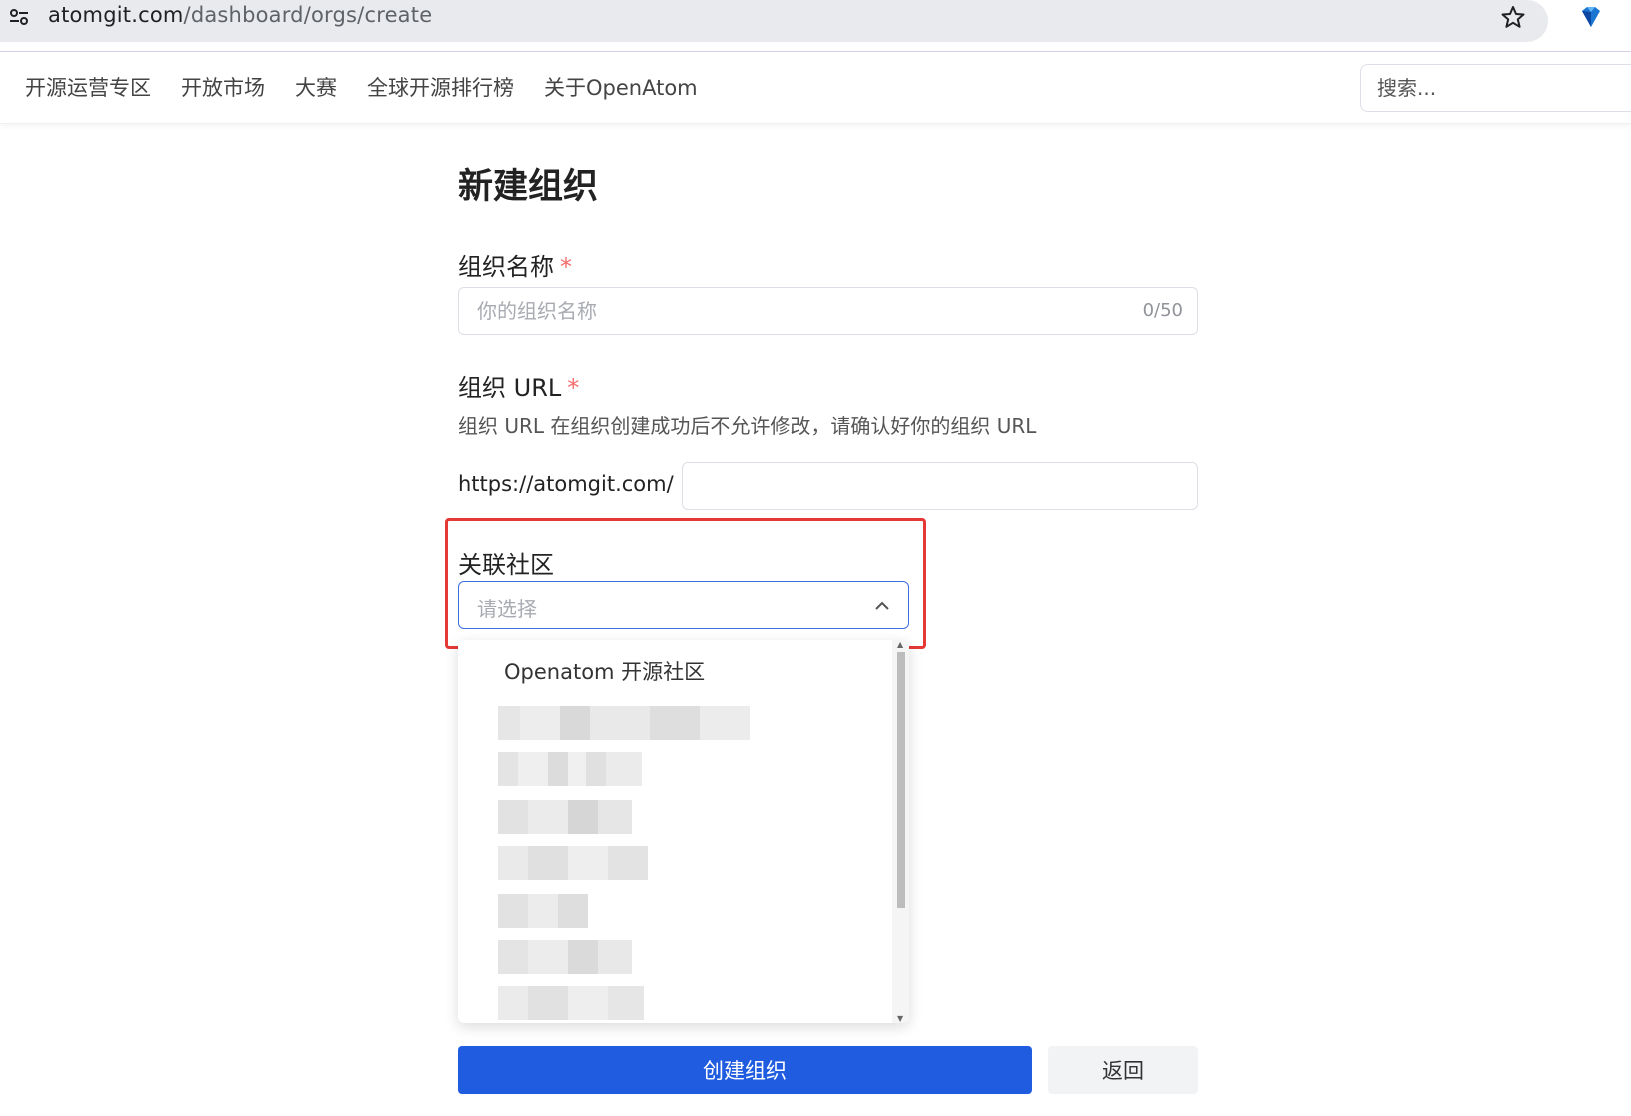 The width and height of the screenshot is (1631, 1116). Describe the element at coordinates (900, 644) in the screenshot. I see `scroll-up-arrow-icon: ▲` at that location.